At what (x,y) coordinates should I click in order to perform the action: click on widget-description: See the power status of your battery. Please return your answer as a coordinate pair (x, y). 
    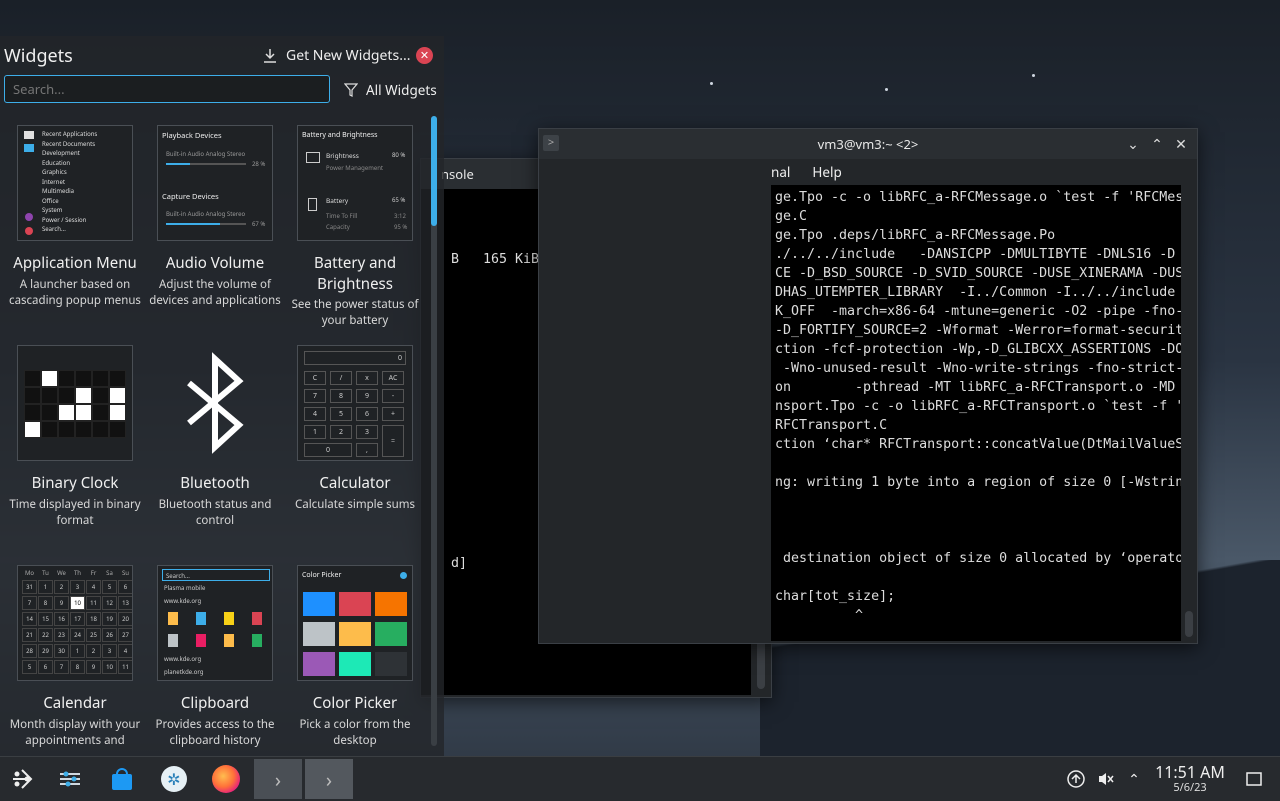
    Looking at the image, I should click on (355, 312).